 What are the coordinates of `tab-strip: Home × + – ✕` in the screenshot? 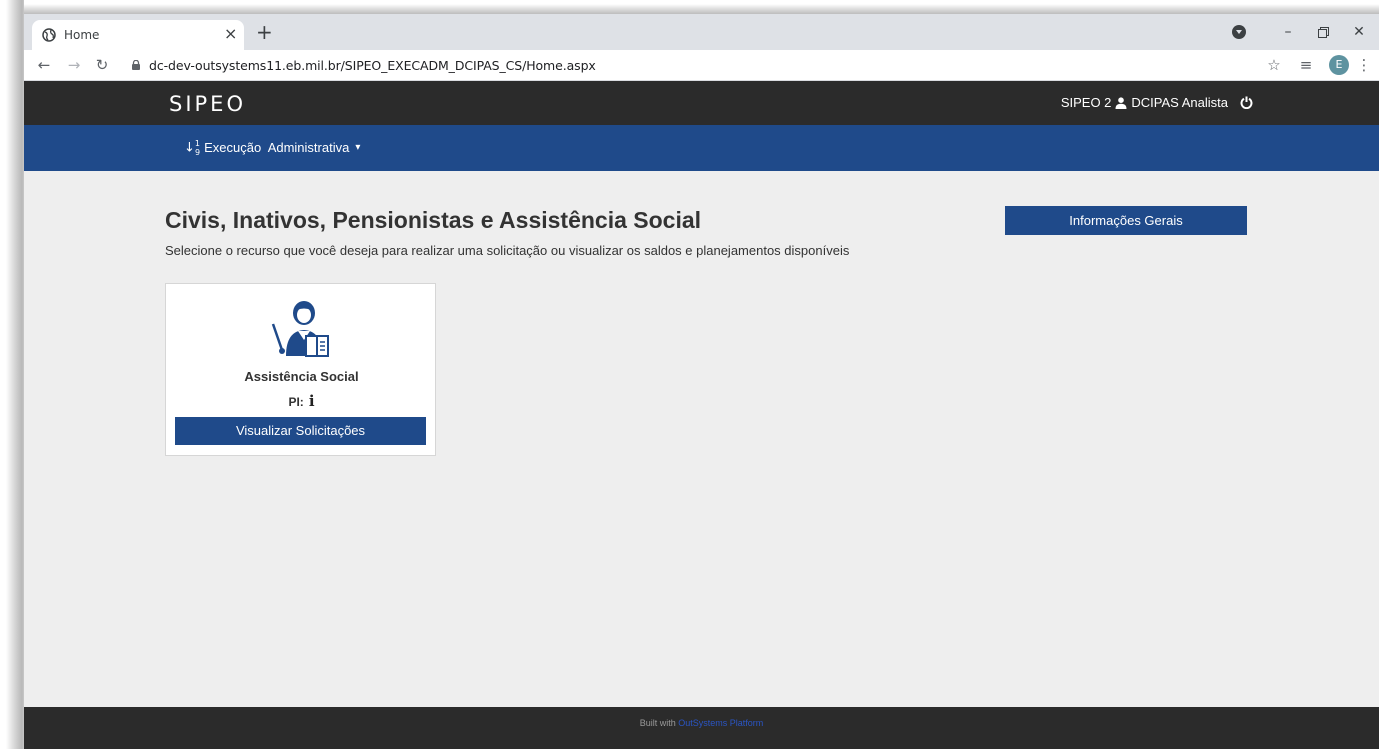 It's located at (701, 32).